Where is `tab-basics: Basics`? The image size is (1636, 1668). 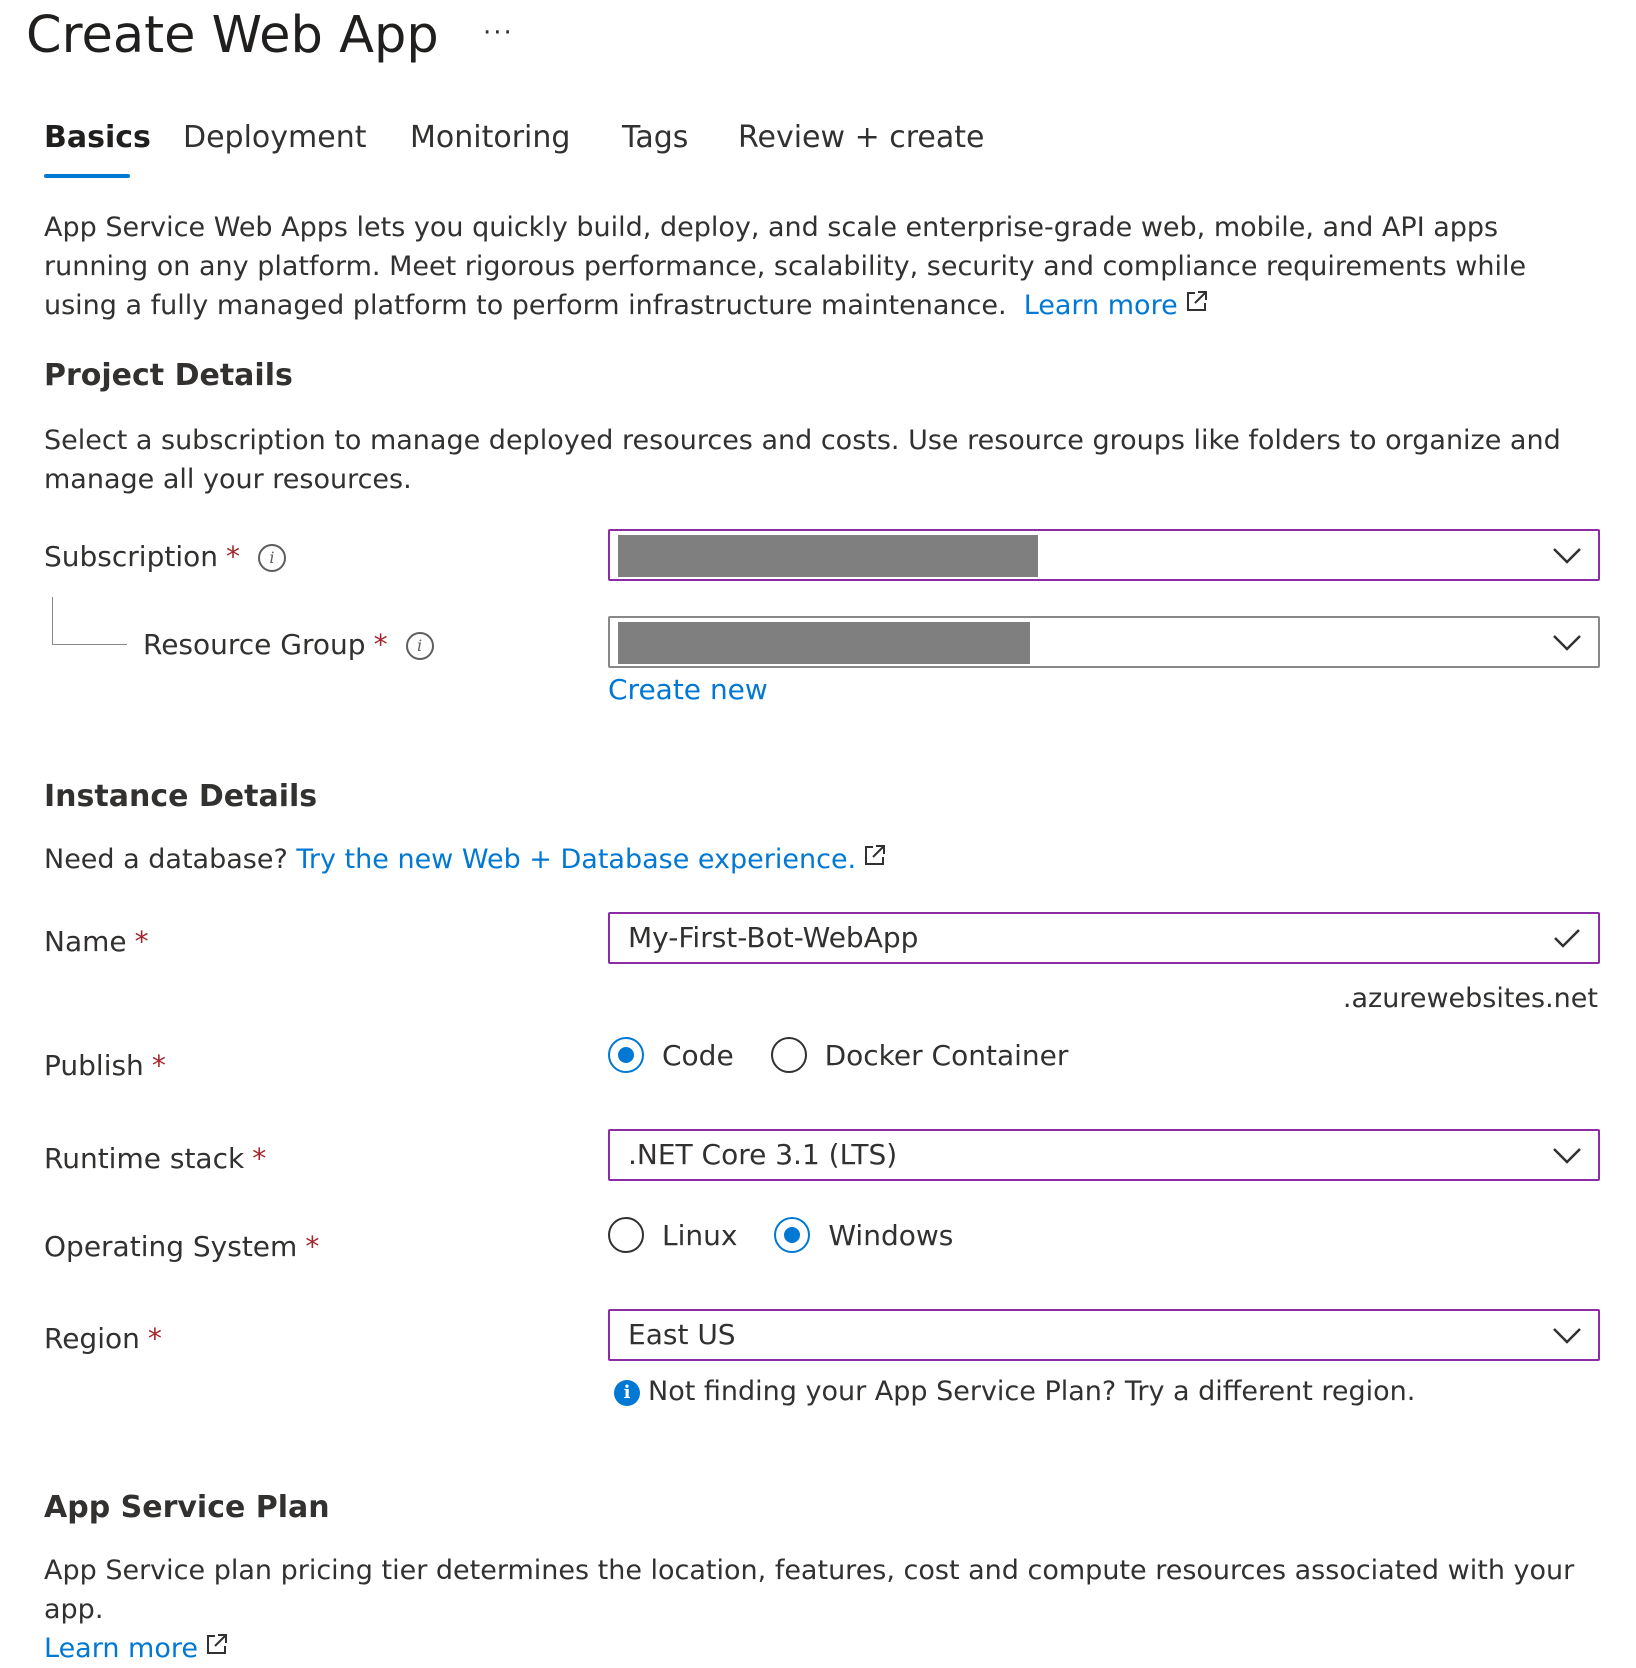 tab-basics: Basics is located at coordinates (97, 137).